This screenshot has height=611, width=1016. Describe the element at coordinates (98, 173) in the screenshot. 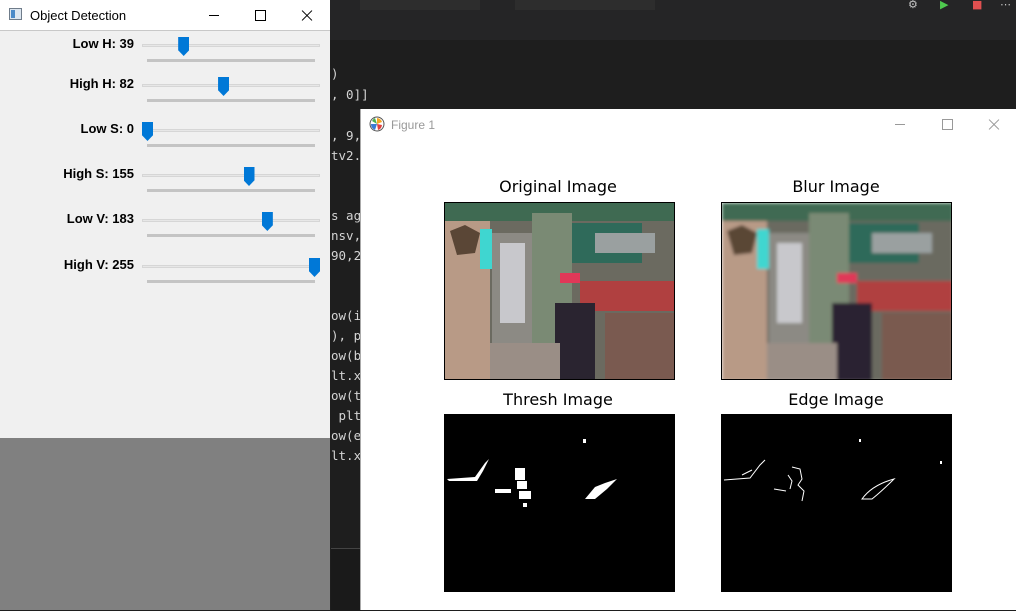

I see `trackbar-label: High S: 155` at that location.